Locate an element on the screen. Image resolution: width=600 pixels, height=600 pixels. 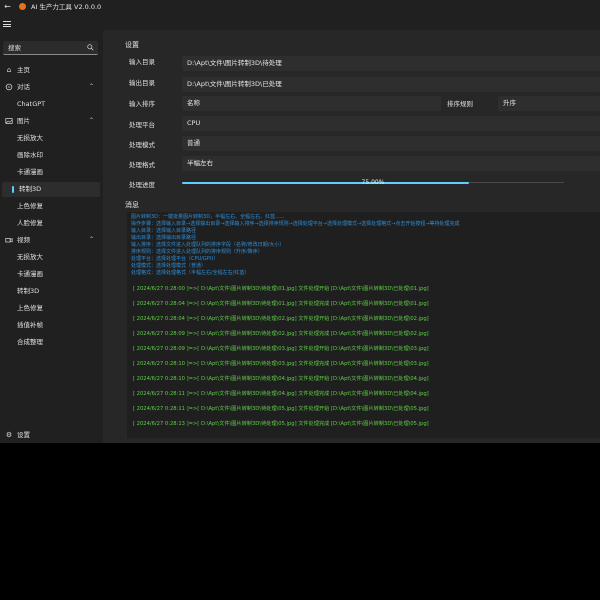
gear-icon: ⚙ is located at coordinates (9, 435).